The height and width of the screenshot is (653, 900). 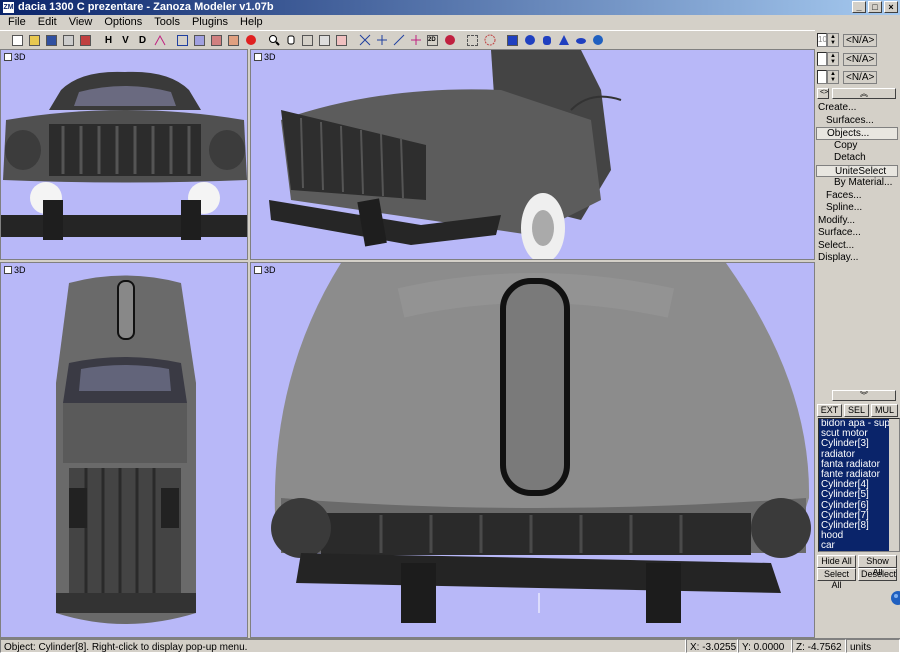 I want to click on zoom-region-icon, so click(x=307, y=40).